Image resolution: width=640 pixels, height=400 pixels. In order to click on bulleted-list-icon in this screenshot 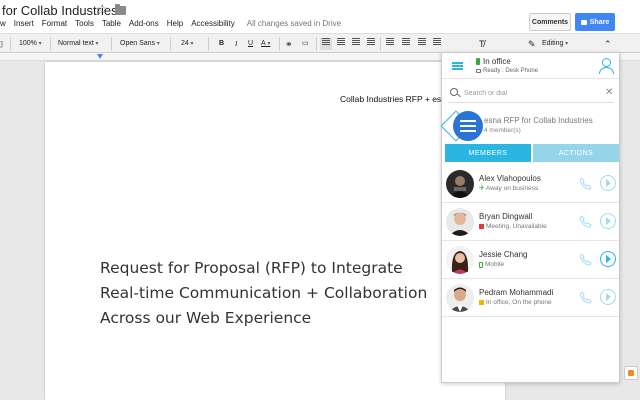, I will do `click(422, 44)`.